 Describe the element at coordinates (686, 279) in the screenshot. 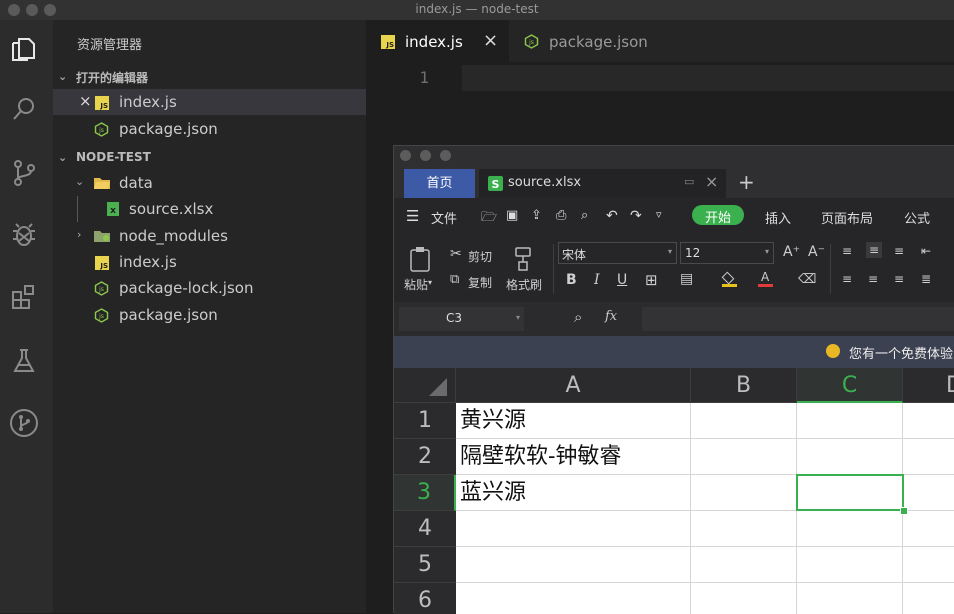

I see `cell-style-icon: ▤` at that location.